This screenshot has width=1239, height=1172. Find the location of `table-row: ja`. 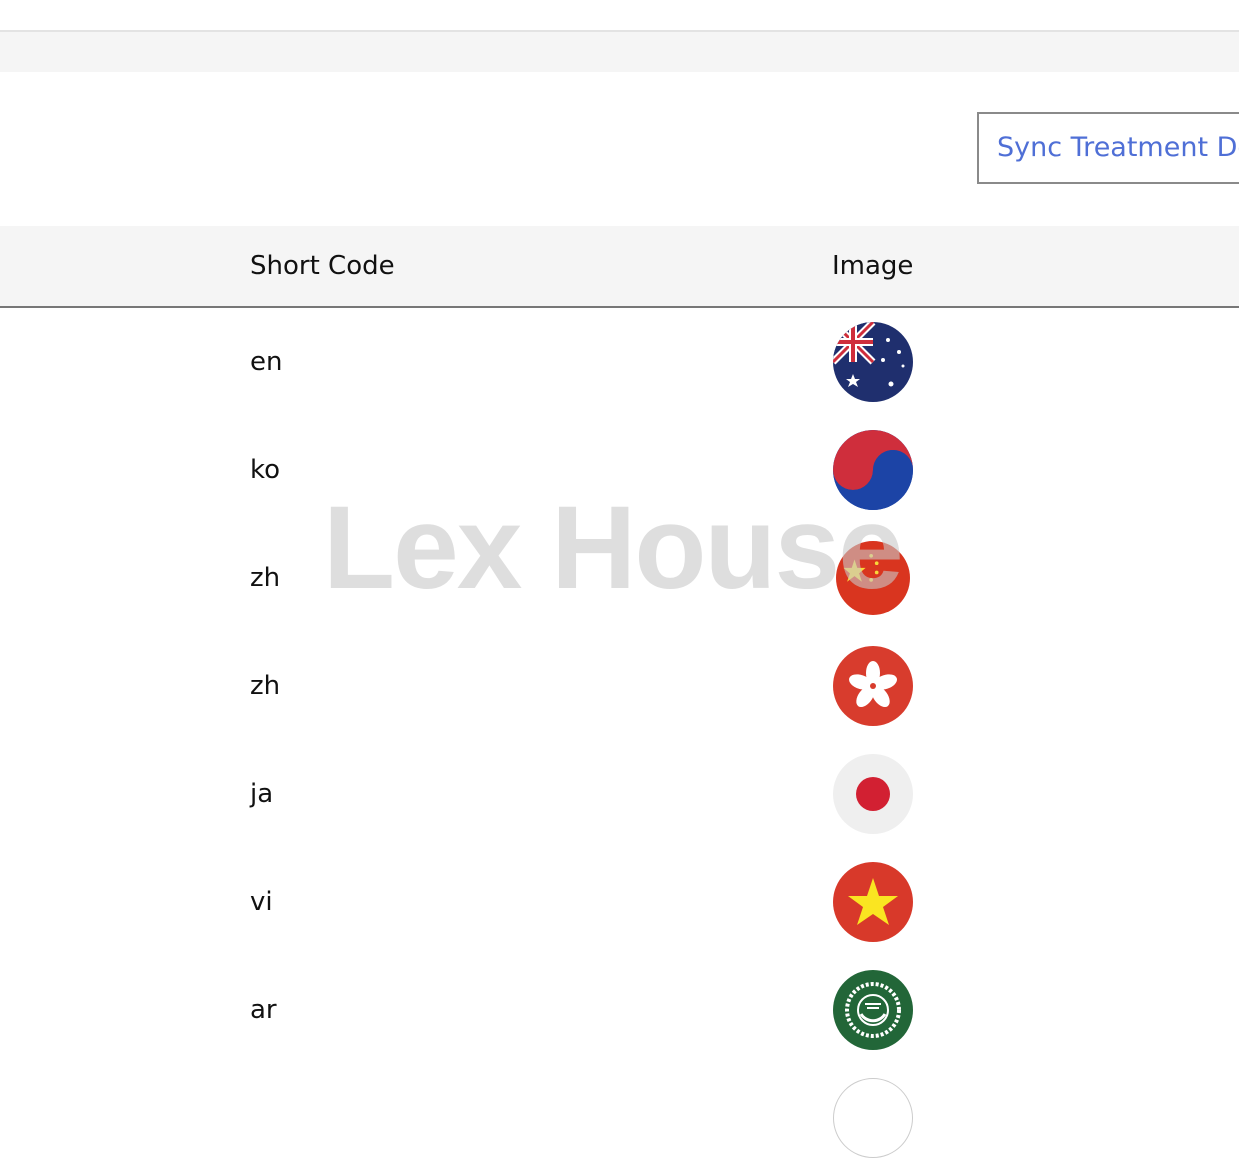

table-row: ja is located at coordinates (619, 794).